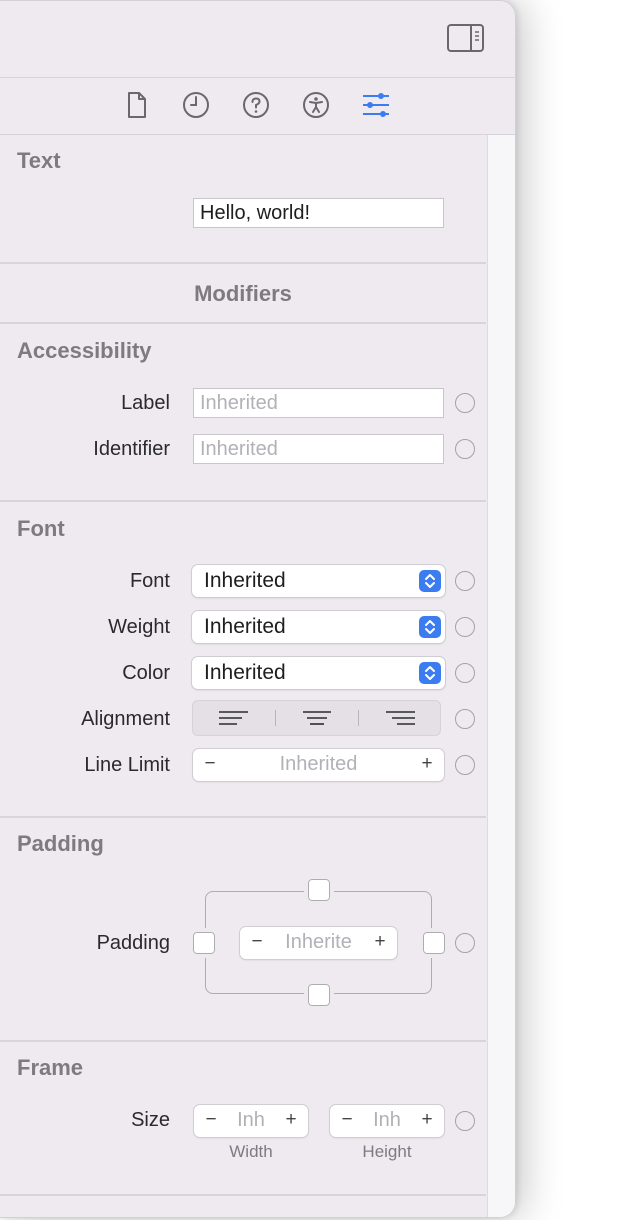 This screenshot has width=627, height=1220. What do you see at coordinates (387, 1151) in the screenshot?
I see `height-caption: Height` at bounding box center [387, 1151].